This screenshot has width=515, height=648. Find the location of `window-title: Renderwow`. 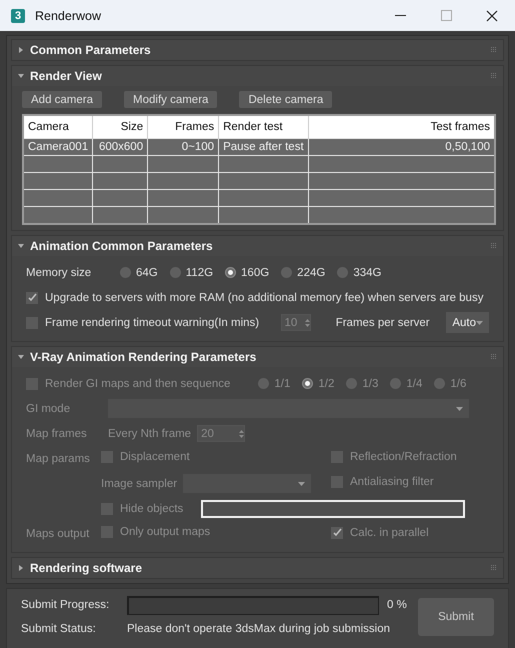

window-title: Renderwow is located at coordinates (68, 15).